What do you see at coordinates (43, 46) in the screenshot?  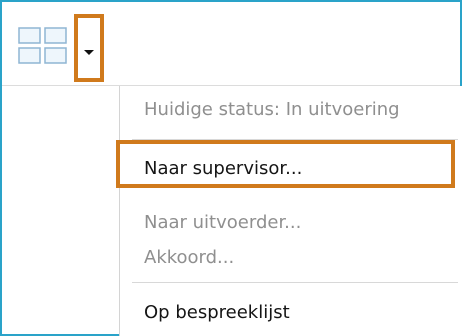 I see `grid-view-icon` at bounding box center [43, 46].